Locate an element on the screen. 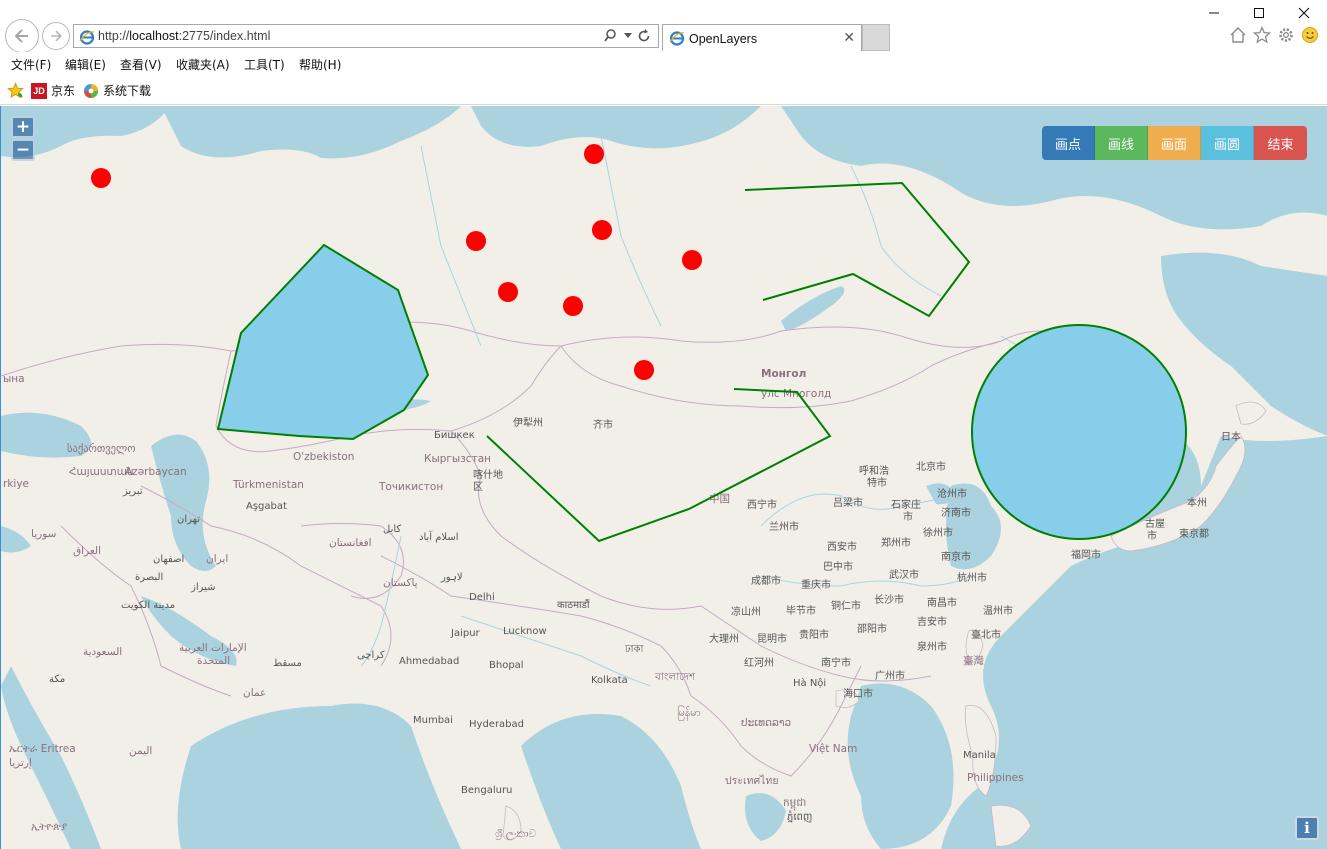 The height and width of the screenshot is (849, 1327). url-text: http://localhost:2775/index.html is located at coordinates (184, 36).